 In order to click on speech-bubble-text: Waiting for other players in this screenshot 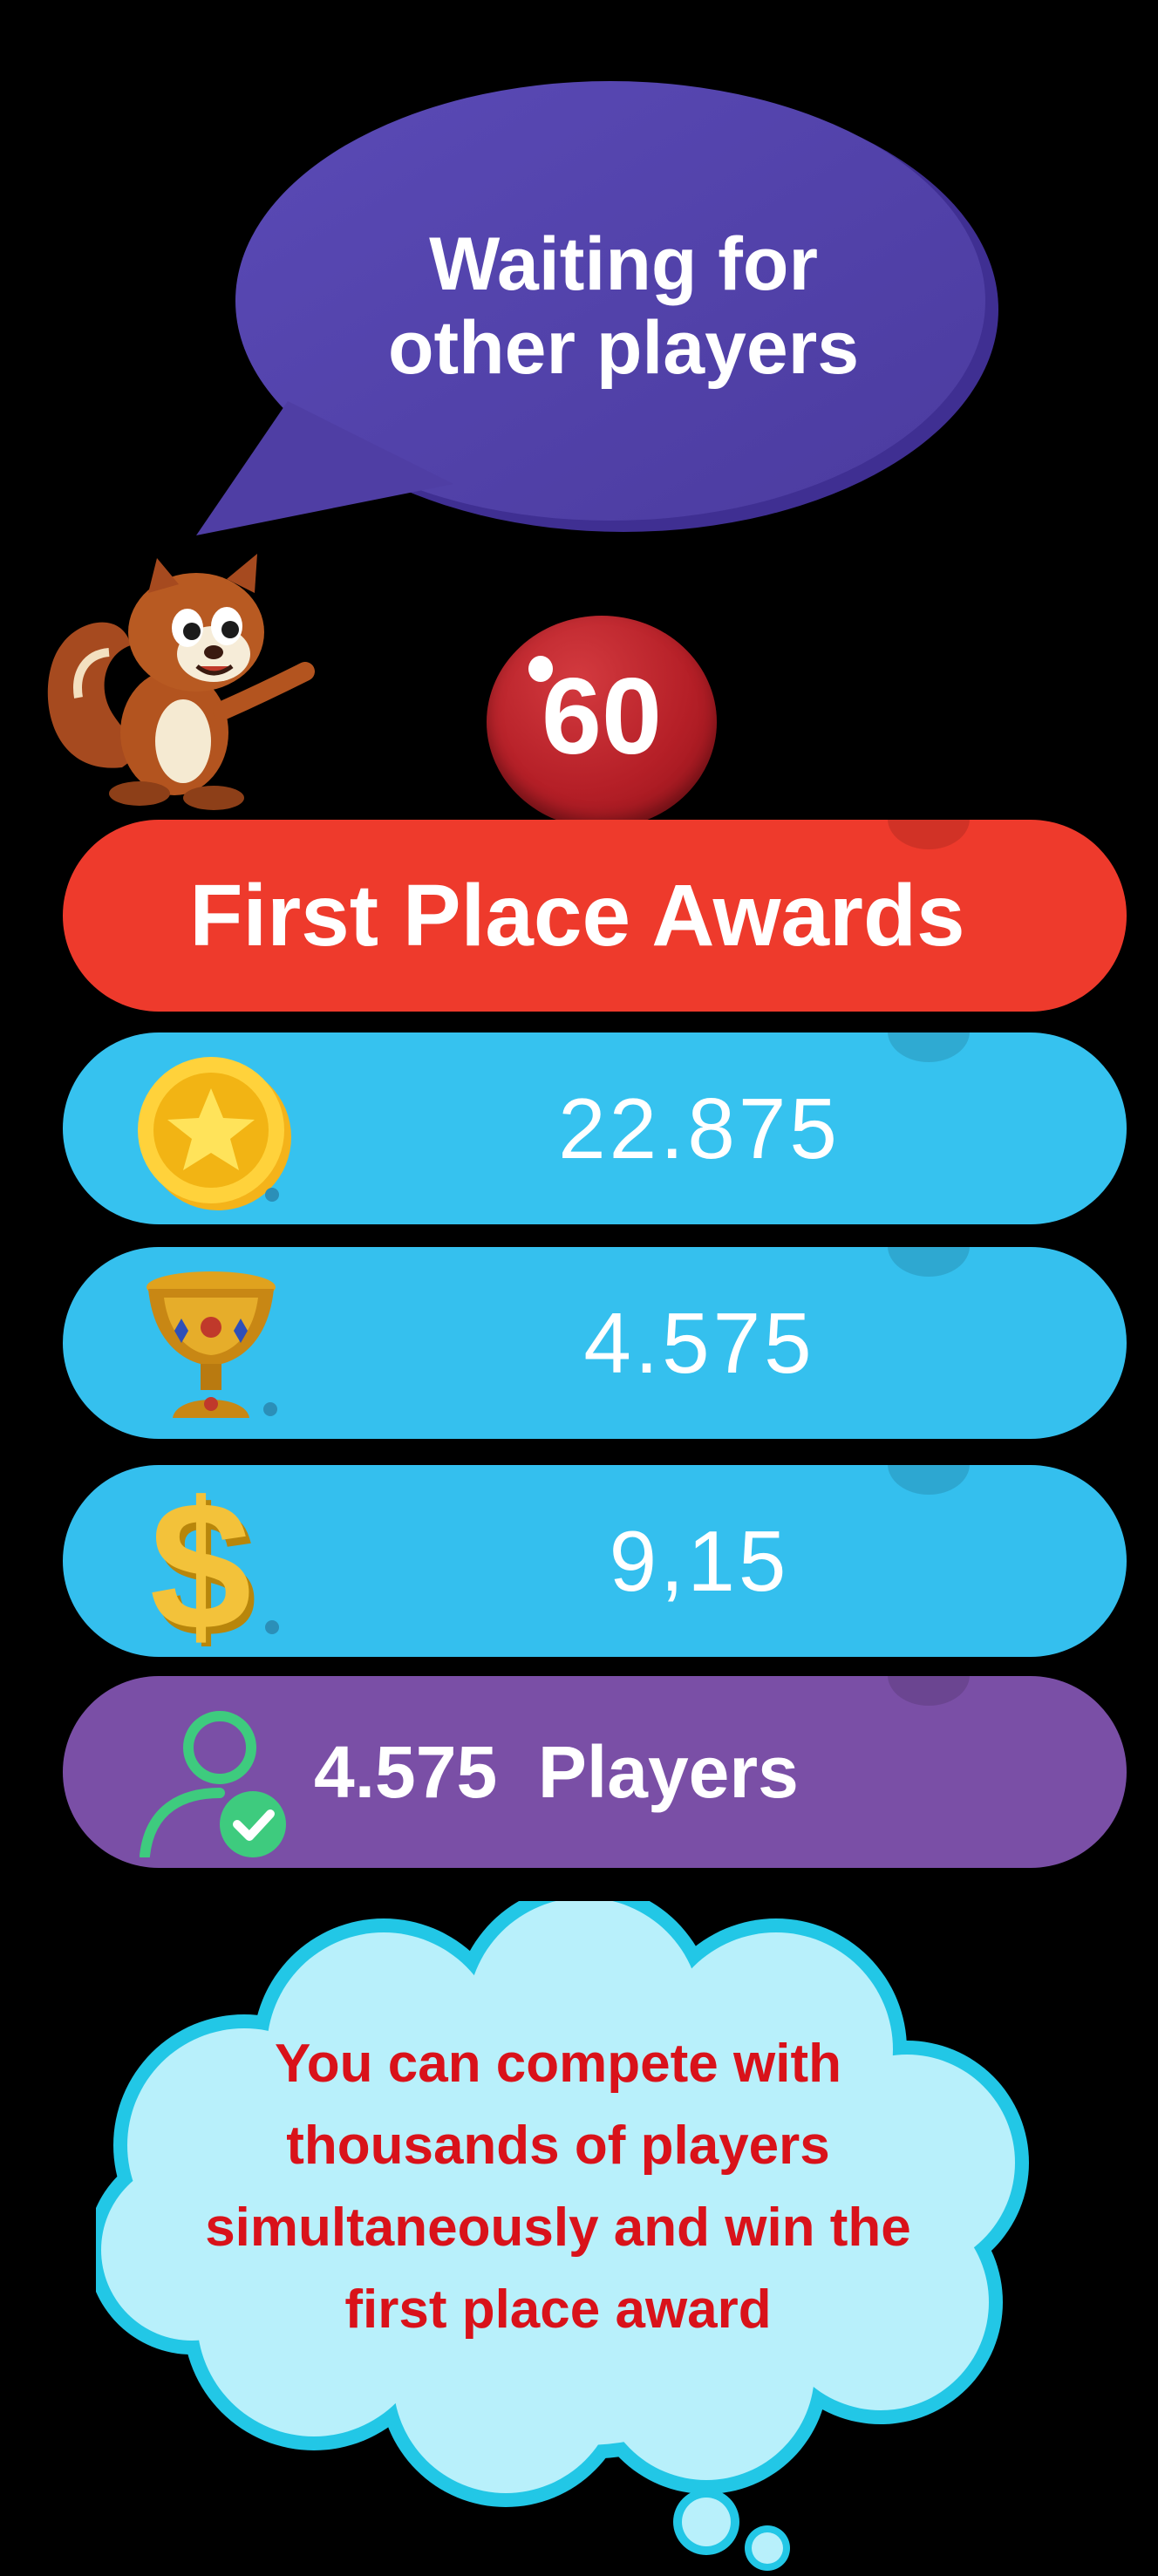, I will do `click(623, 306)`.